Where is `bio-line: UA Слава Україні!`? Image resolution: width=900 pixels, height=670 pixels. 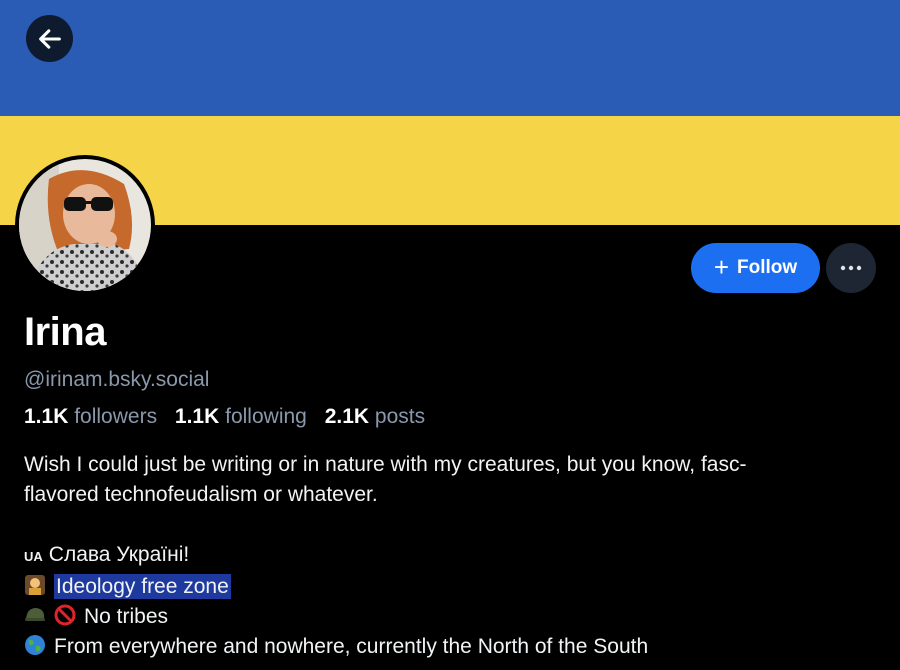 bio-line: UA Слава Україні! is located at coordinates (449, 556).